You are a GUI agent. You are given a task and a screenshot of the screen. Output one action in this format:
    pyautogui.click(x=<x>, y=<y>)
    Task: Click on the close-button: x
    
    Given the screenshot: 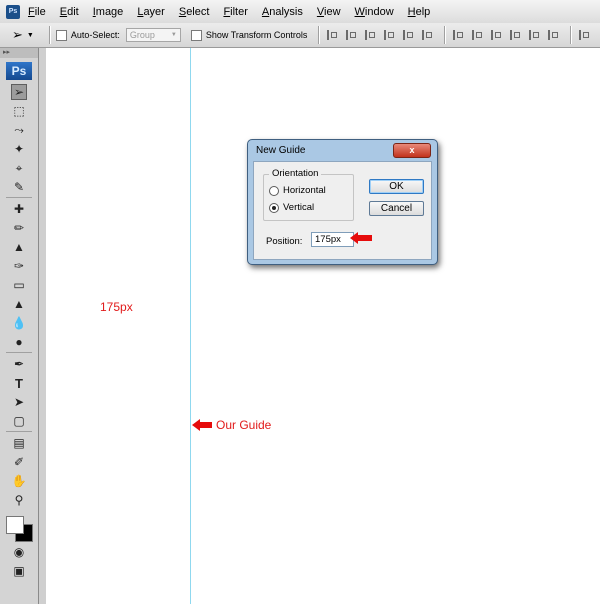 What is the action you would take?
    pyautogui.click(x=412, y=150)
    